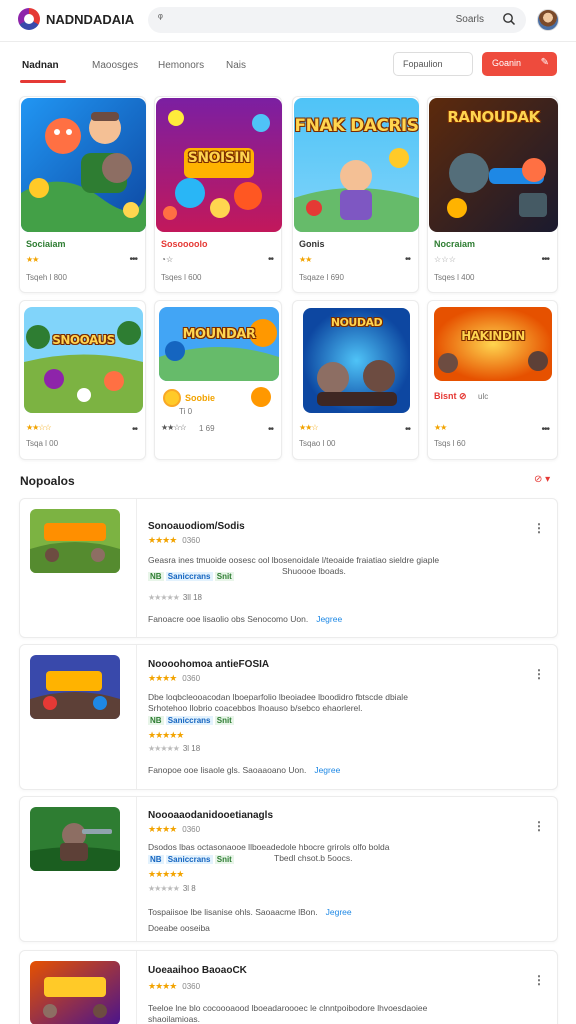 The width and height of the screenshot is (576, 1024). I want to click on list-secondary-rating: ★★★★★ 3l 8, so click(172, 888).